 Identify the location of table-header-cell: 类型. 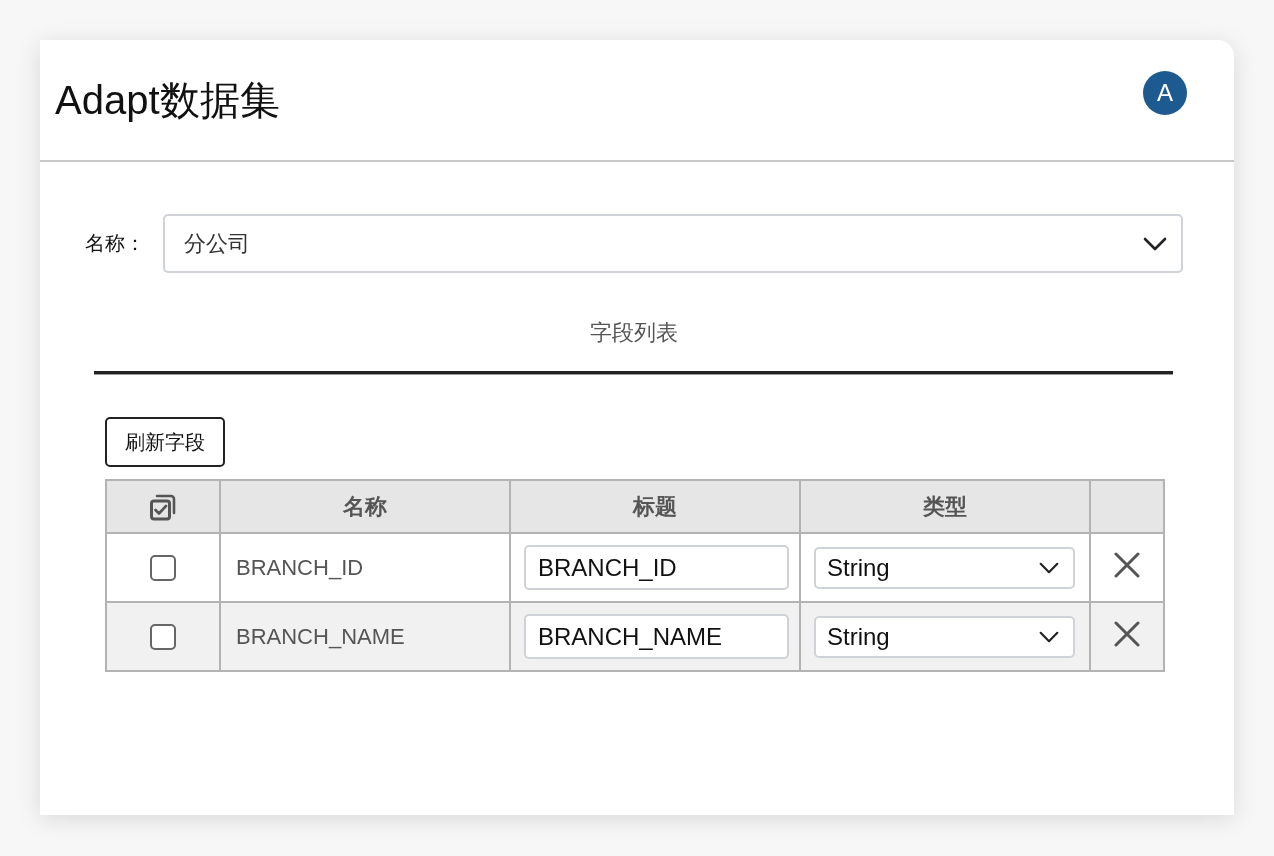
(945, 506).